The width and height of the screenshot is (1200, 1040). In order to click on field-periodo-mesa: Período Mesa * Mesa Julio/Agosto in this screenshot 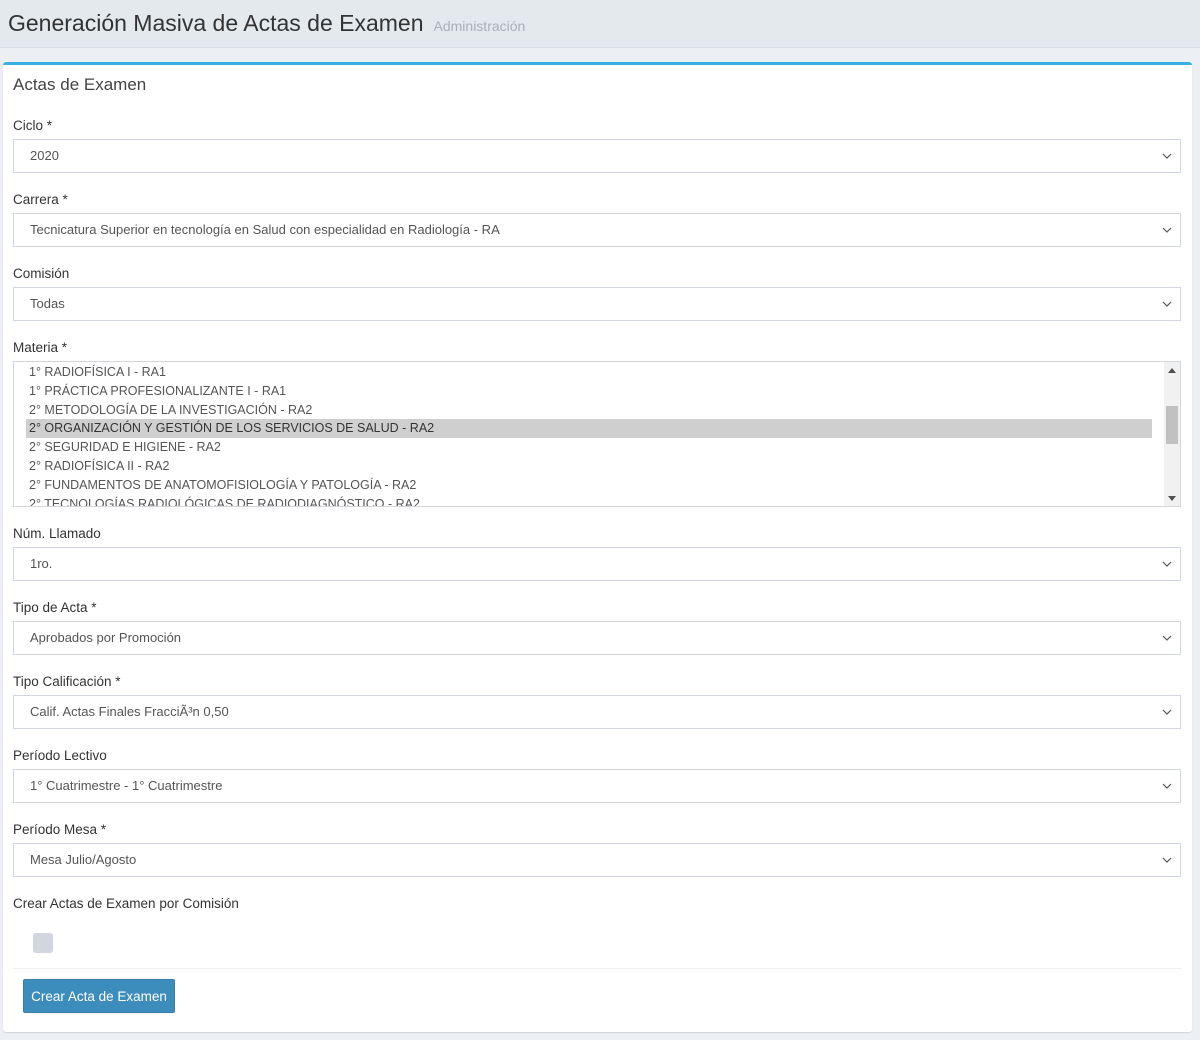, I will do `click(597, 849)`.